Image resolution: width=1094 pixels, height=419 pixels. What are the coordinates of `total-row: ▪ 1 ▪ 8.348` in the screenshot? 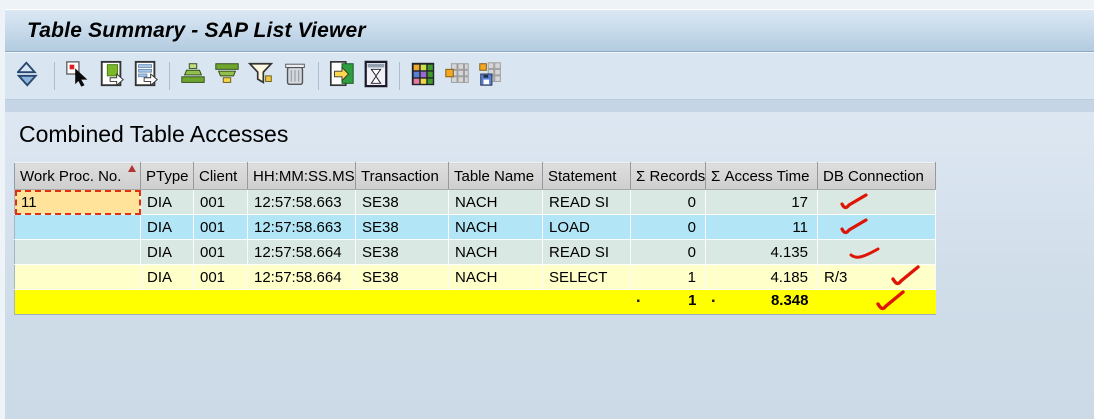 It's located at (475, 302).